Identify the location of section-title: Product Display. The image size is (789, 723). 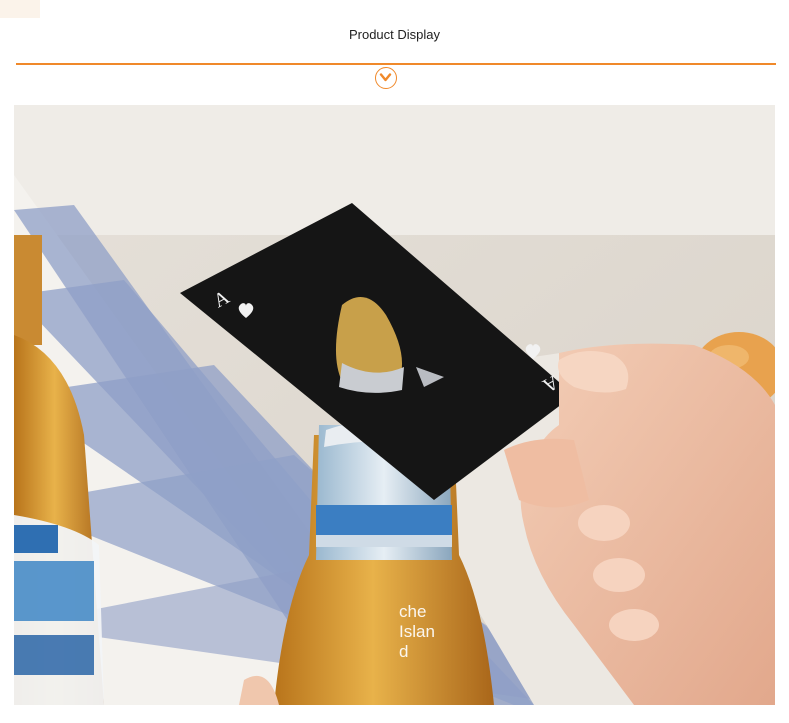
(394, 34).